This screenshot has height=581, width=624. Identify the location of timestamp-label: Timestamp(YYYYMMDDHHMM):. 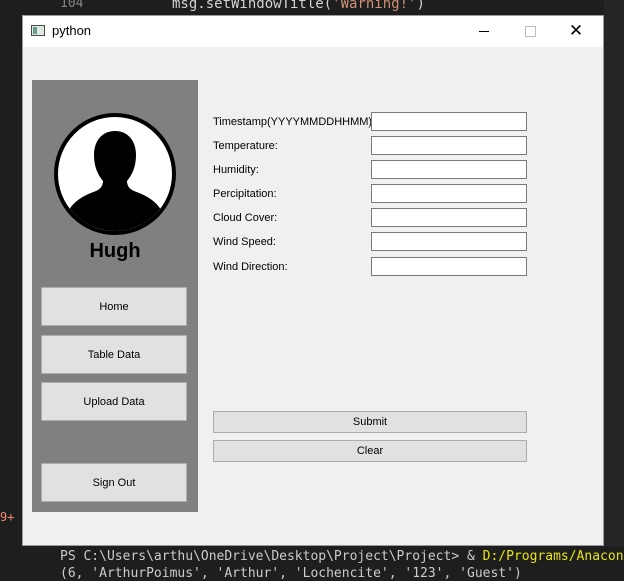
(294, 122).